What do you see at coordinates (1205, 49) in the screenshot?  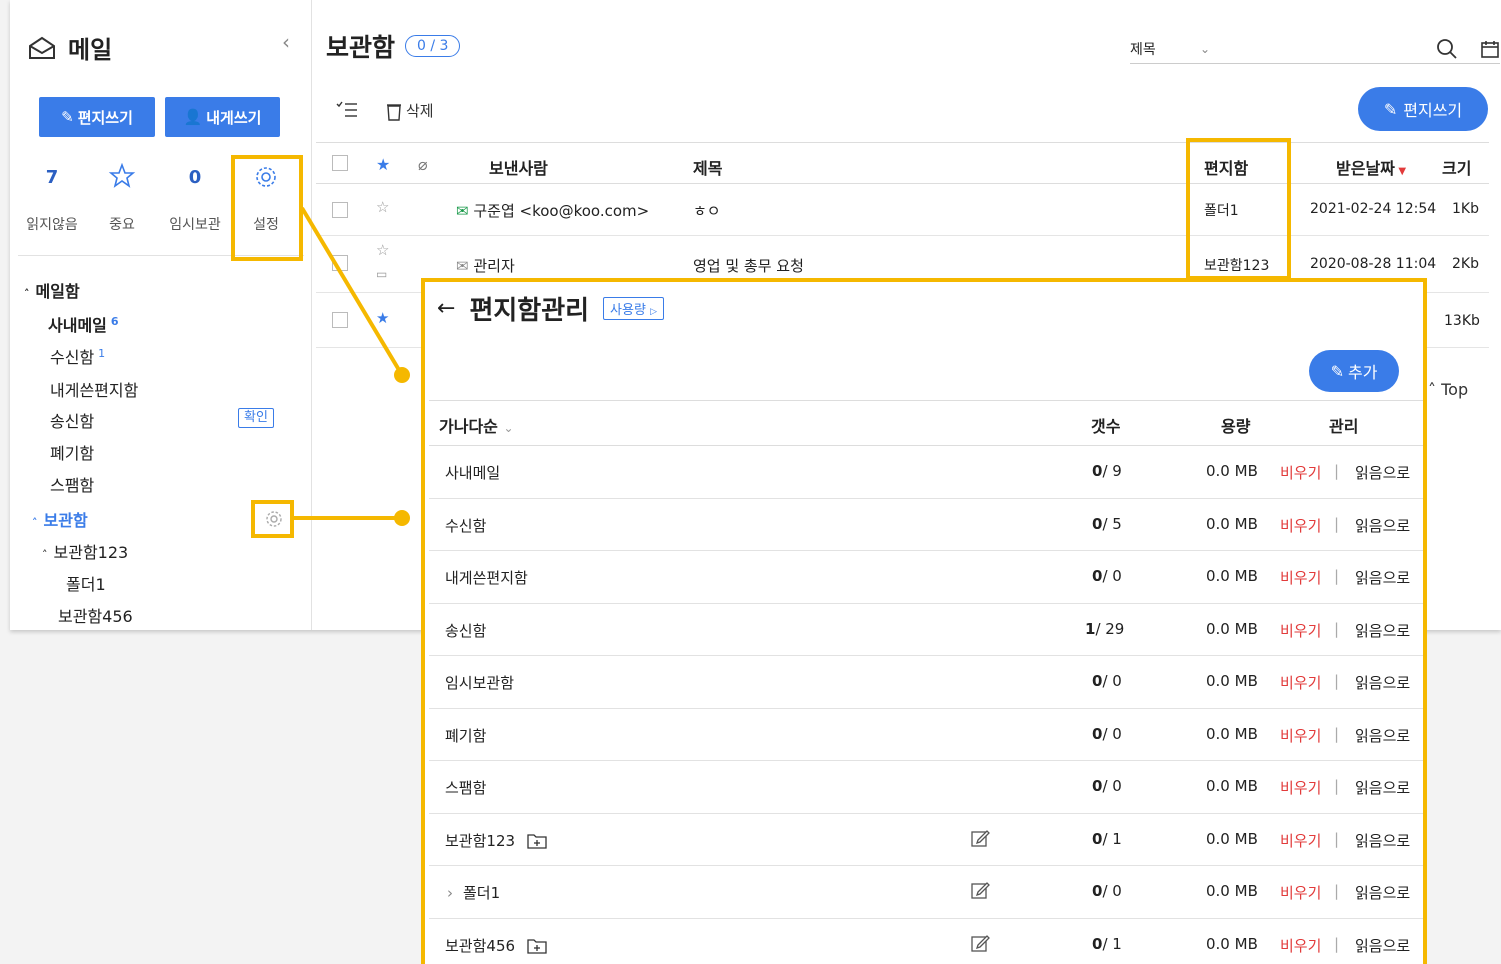 I see `chevron-down-icon: ⌄` at bounding box center [1205, 49].